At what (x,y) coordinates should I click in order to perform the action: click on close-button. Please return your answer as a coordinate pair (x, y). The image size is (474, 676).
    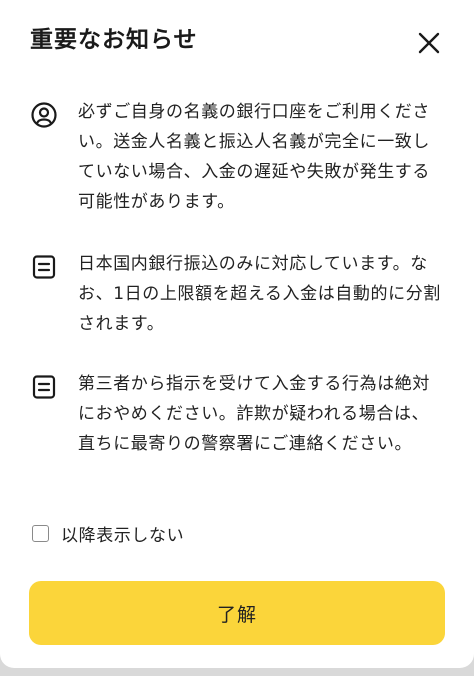
    Looking at the image, I should click on (429, 43).